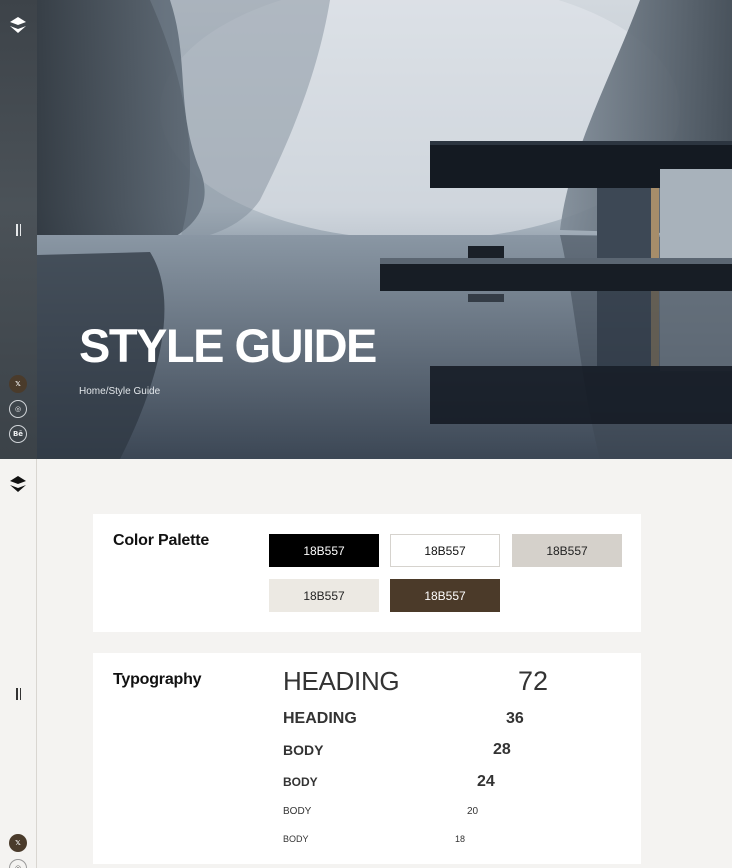  Describe the element at coordinates (134, 391) in the screenshot. I see `breadcrumb-current: Style Guide` at that location.